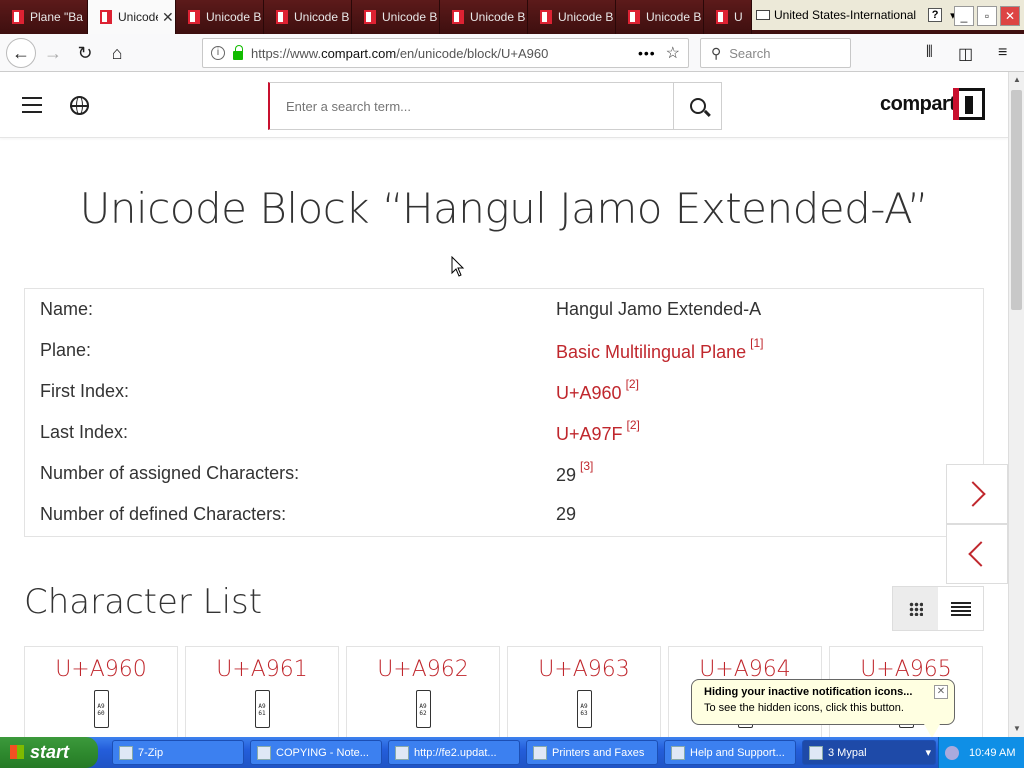 This screenshot has width=1024, height=768. Describe the element at coordinates (262, 709) in the screenshot. I see `missing-glyph-box: A9 61` at that location.